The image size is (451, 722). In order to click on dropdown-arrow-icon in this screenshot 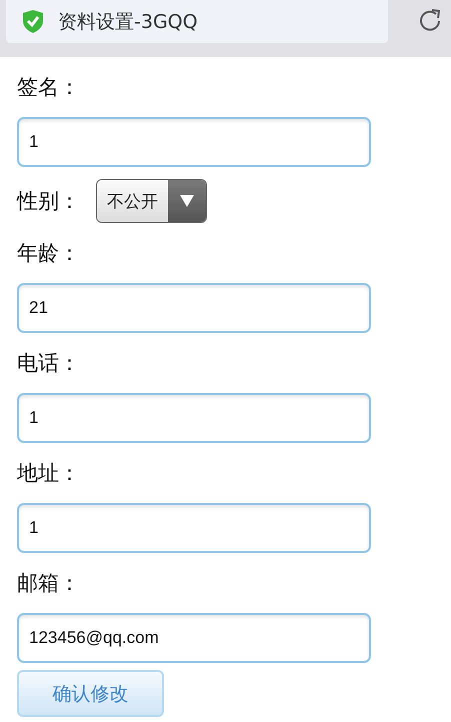, I will do `click(187, 201)`.